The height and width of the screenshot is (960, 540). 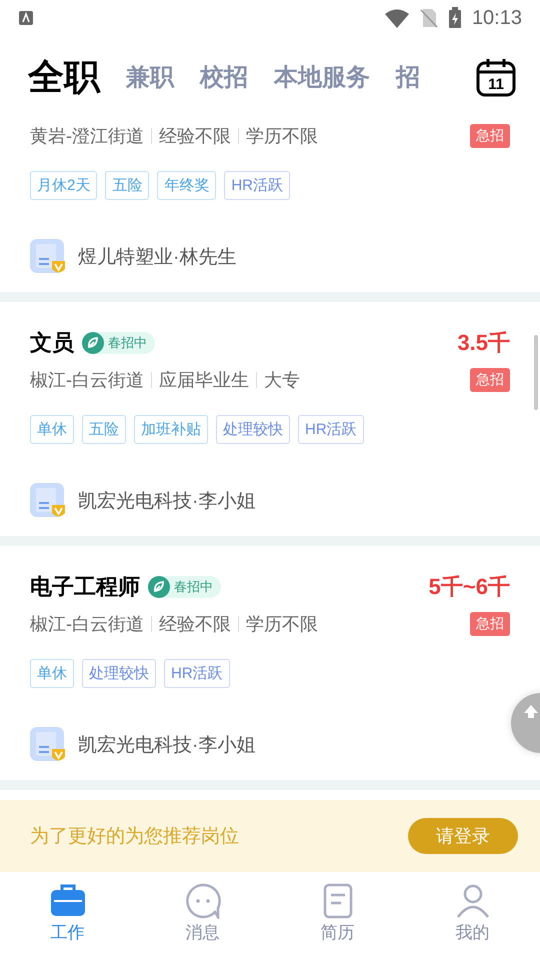 I want to click on category-tab: 本地服务, so click(x=322, y=77).